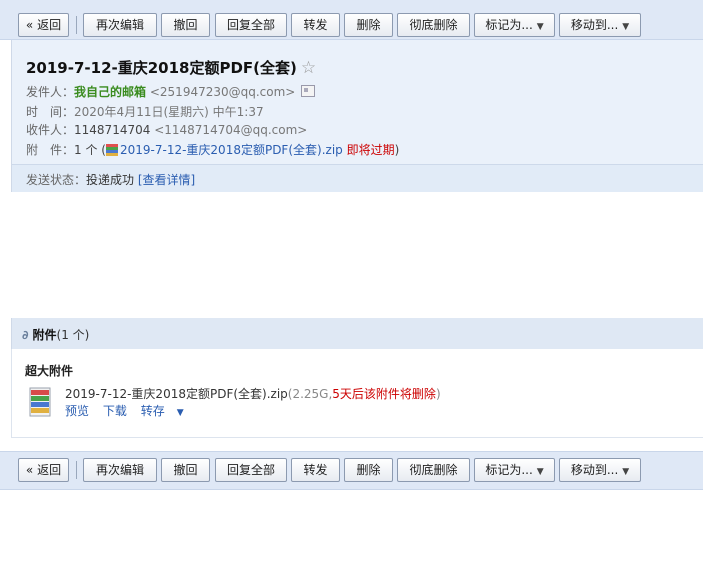  What do you see at coordinates (222, 92) in the screenshot?
I see `sender-email: <251947230@qq.com>` at bounding box center [222, 92].